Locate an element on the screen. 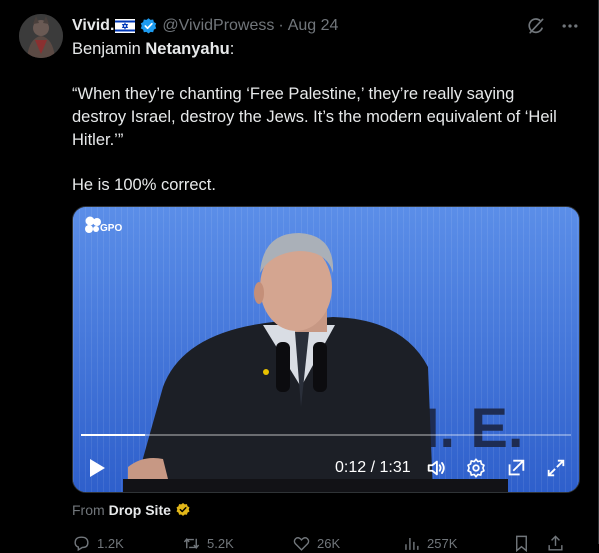 Image resolution: width=599 pixels, height=553 pixels. video-time: 0:12 / 1:31 is located at coordinates (373, 467).